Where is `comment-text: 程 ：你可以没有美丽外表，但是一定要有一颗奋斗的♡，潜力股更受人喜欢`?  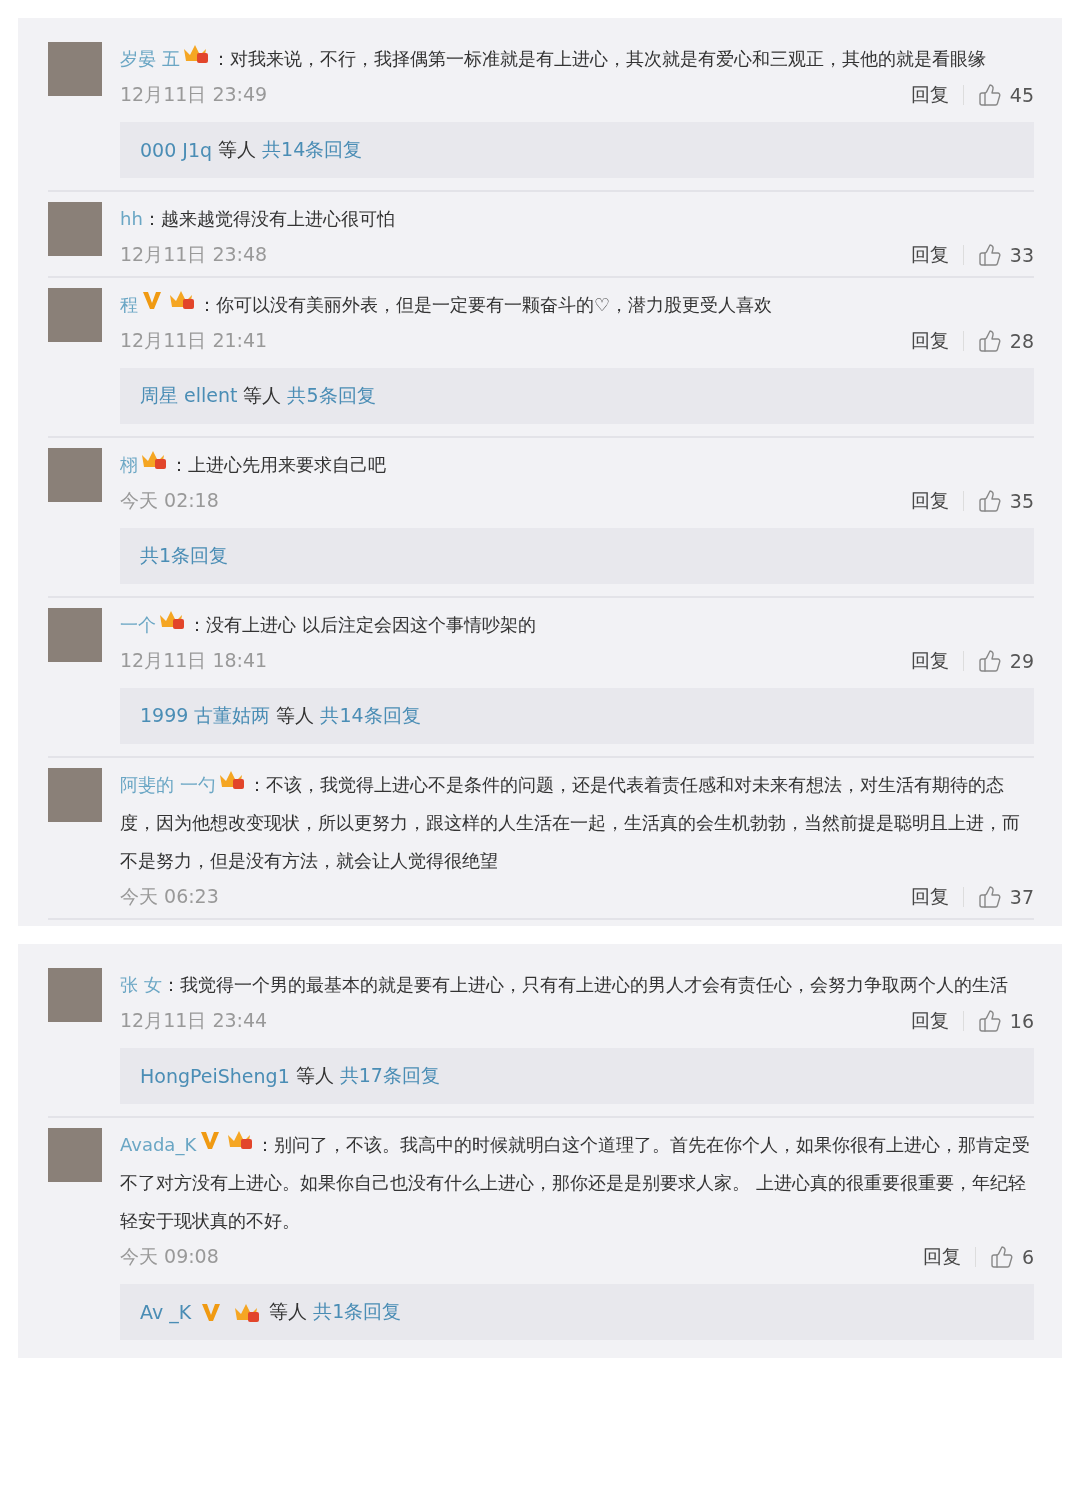 comment-text: 程 ：你可以没有美丽外表，但是一定要有一颗奋斗的♡，潜力股更受人喜欢 is located at coordinates (577, 305).